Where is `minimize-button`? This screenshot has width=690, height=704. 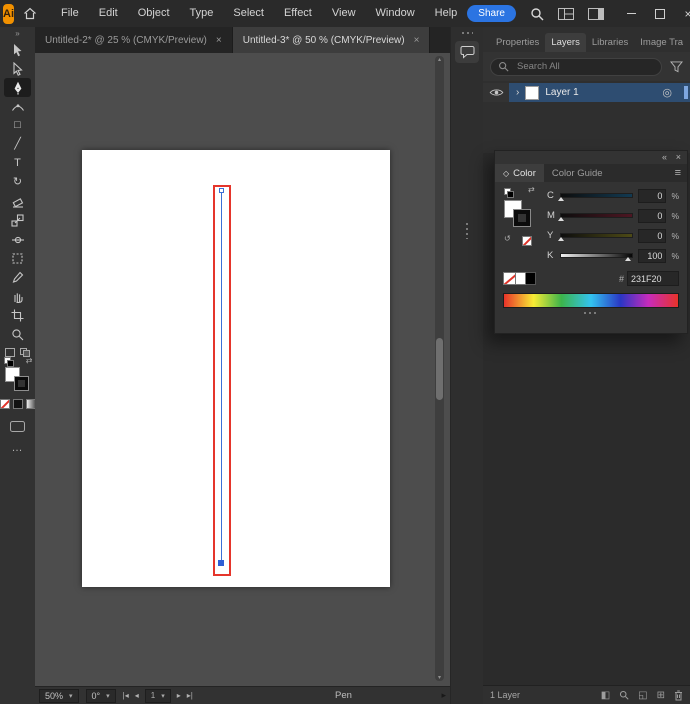 minimize-button is located at coordinates (632, 13).